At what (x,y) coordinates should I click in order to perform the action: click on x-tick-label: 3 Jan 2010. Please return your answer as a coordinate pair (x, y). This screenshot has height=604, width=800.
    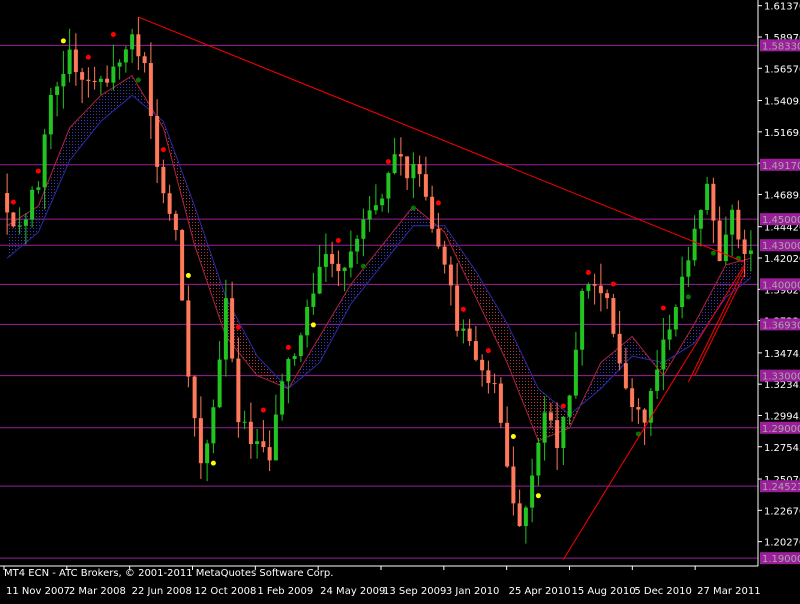
    Looking at the image, I should click on (473, 591).